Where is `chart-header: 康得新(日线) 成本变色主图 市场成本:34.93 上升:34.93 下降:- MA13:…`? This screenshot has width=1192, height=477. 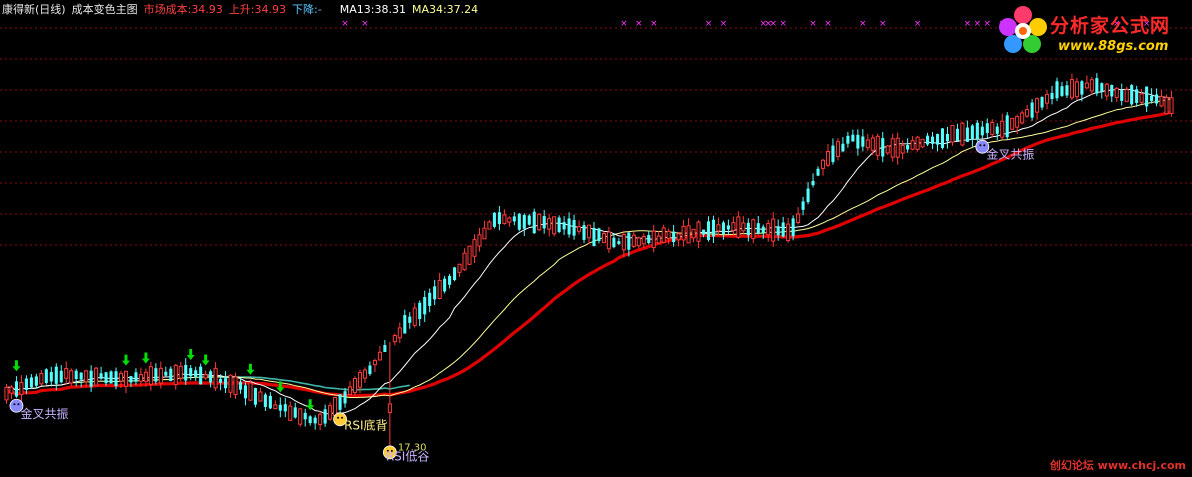 chart-header: 康得新(日线) 成本变色主图 市场成本:34.93 上升:34.93 下降:- MA13:… is located at coordinates (243, 10).